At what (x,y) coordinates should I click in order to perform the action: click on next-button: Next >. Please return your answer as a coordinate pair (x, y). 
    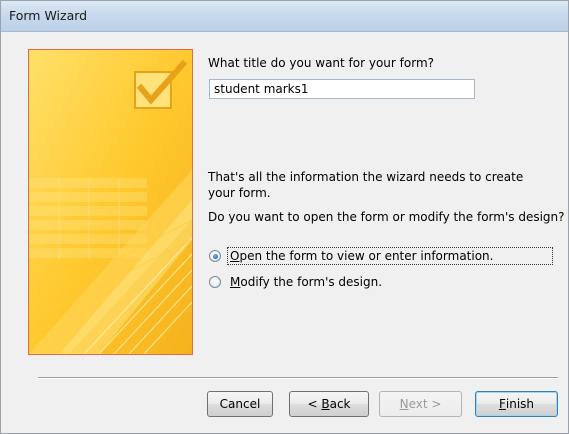
    Looking at the image, I should click on (420, 404).